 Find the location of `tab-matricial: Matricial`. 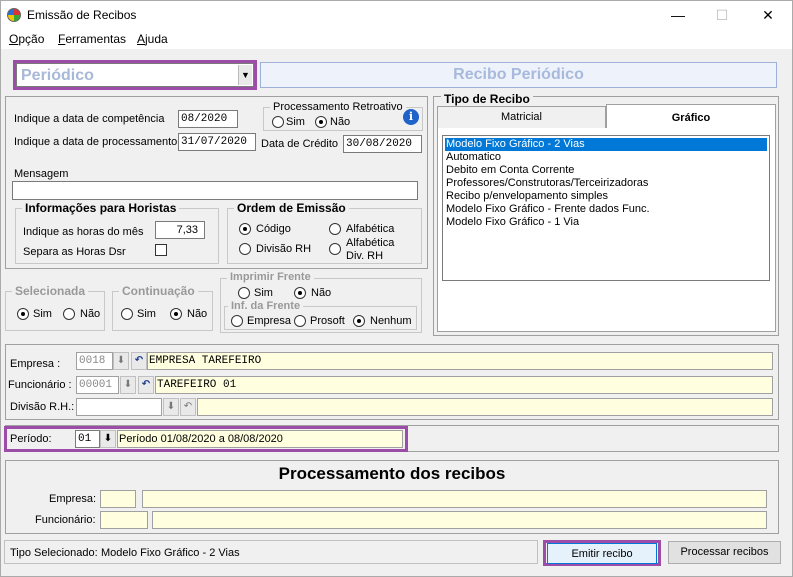

tab-matricial: Matricial is located at coordinates (521, 117).